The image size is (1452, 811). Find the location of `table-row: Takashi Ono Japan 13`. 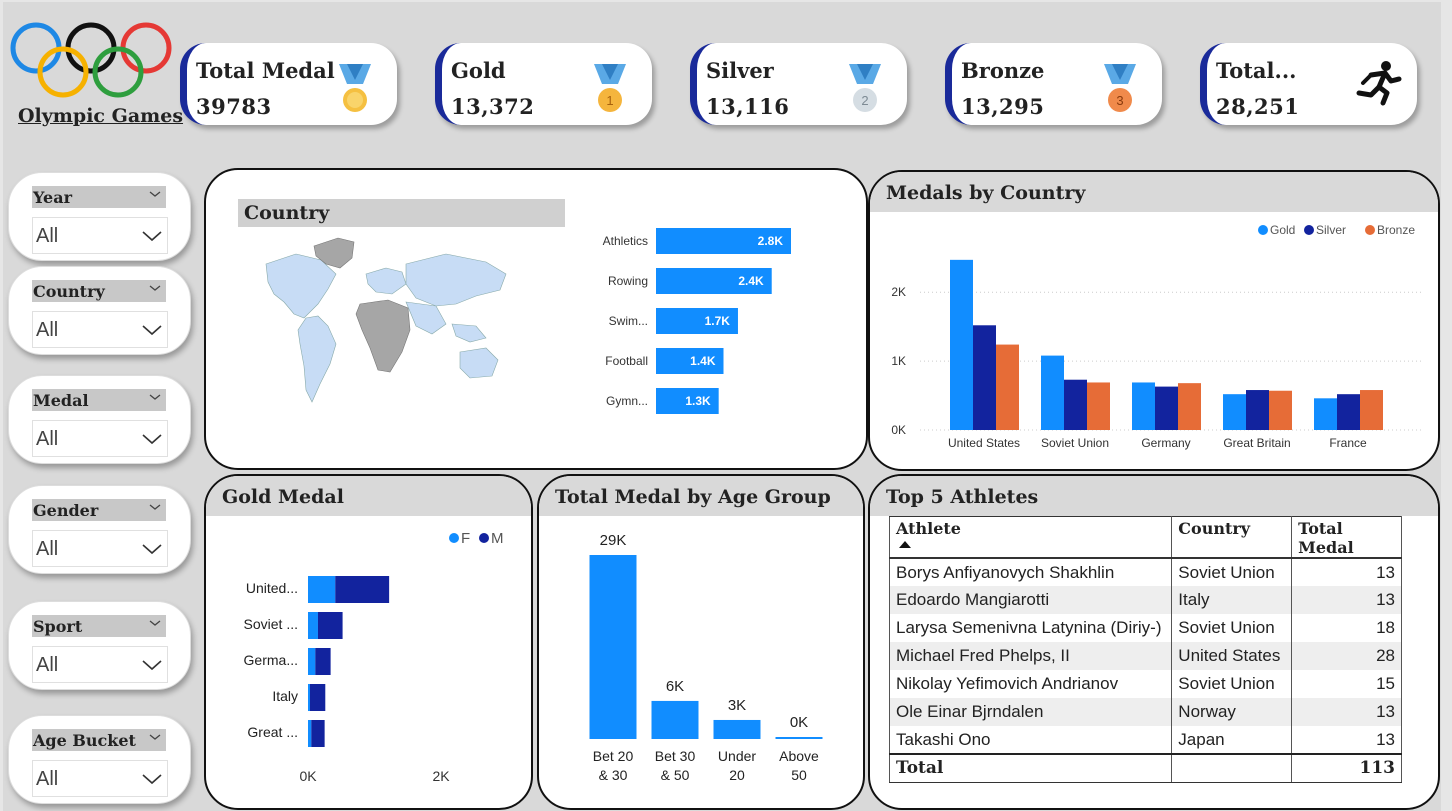

table-row: Takashi Ono Japan 13 is located at coordinates (1145, 740).